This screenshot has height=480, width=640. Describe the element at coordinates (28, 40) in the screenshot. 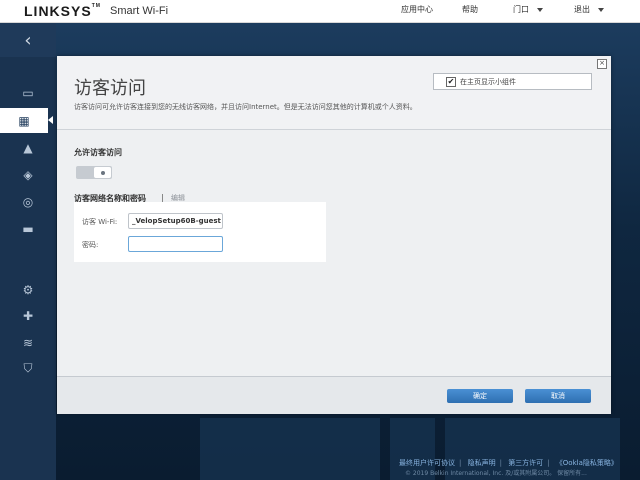

I see `chevron-left-icon: ‹` at that location.